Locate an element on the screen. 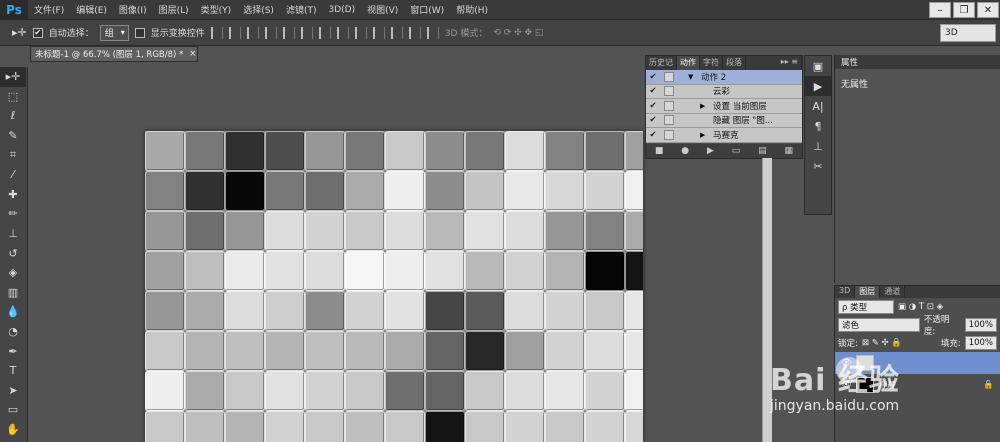  filter-icons: ▣ ◑ T ⊡ ◈ is located at coordinates (920, 307).